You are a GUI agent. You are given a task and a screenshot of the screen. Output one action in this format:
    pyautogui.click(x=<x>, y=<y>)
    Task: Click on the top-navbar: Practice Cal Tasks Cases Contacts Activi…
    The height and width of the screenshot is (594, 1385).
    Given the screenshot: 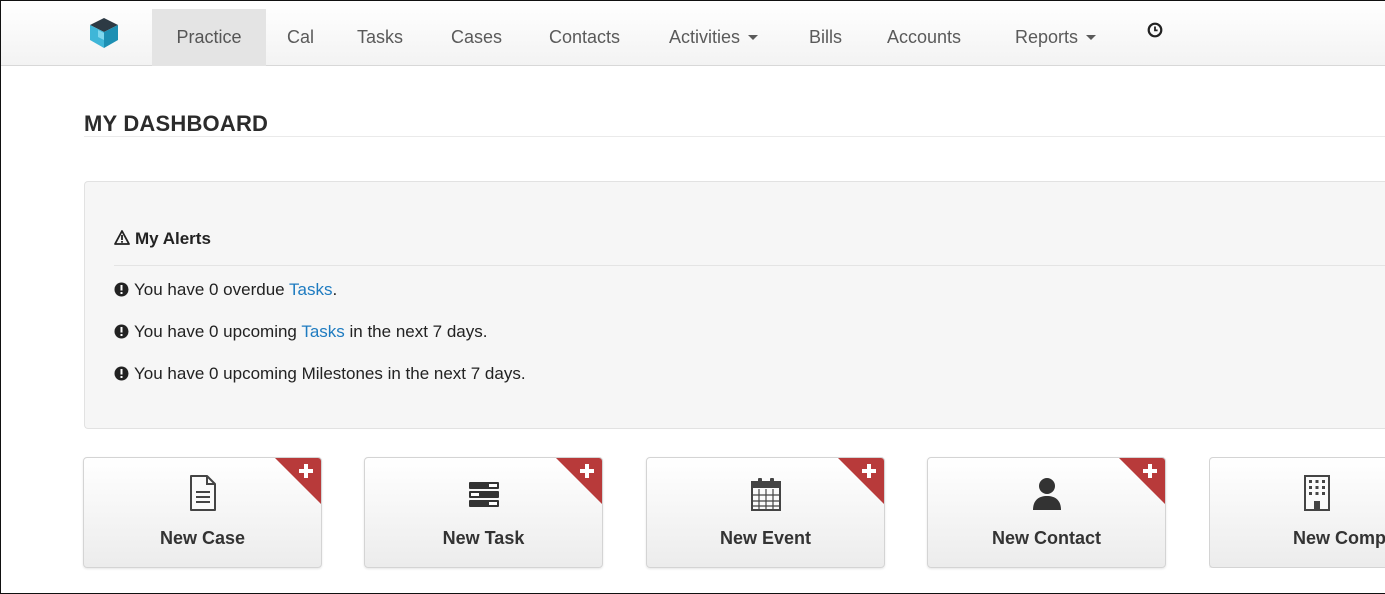 What is the action you would take?
    pyautogui.click(x=693, y=33)
    